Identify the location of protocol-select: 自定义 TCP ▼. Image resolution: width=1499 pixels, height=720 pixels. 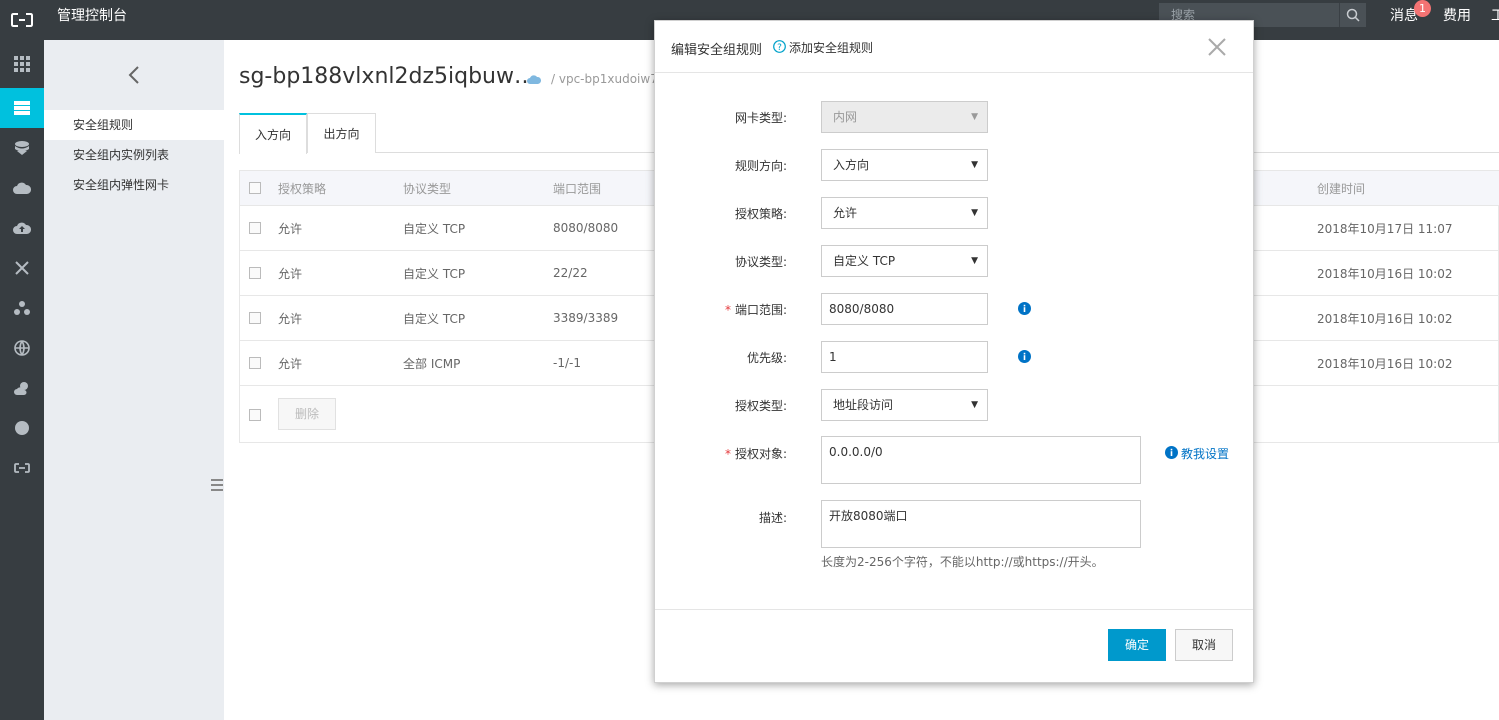
(904, 261).